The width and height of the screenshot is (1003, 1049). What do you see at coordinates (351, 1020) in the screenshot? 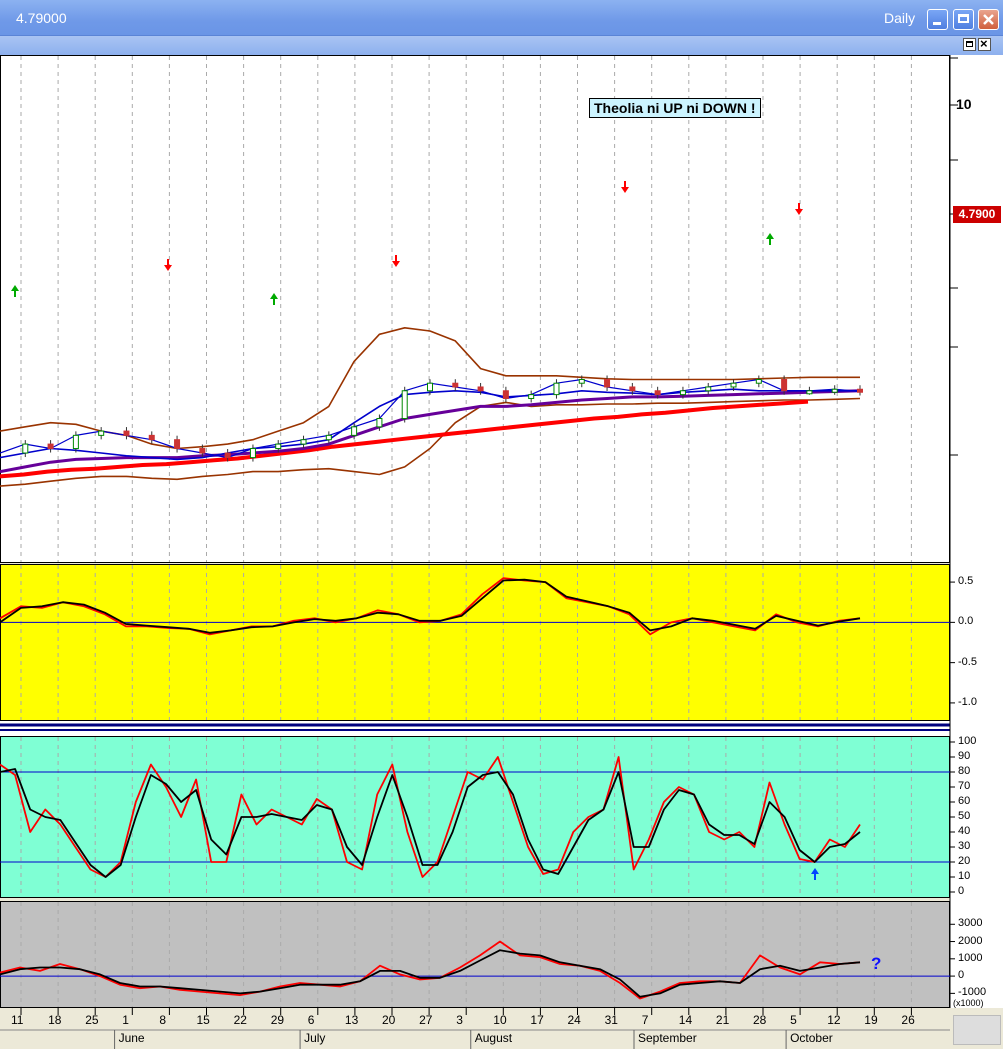
I see `x-tick-label: 13` at bounding box center [351, 1020].